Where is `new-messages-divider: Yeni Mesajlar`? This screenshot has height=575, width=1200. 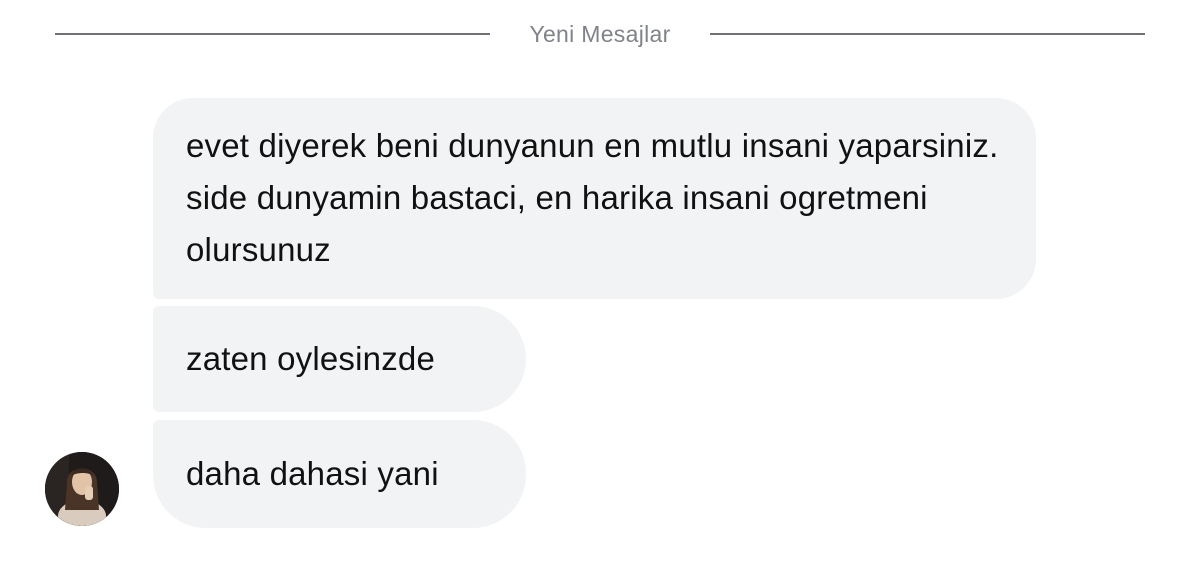 new-messages-divider: Yeni Mesajlar is located at coordinates (600, 34).